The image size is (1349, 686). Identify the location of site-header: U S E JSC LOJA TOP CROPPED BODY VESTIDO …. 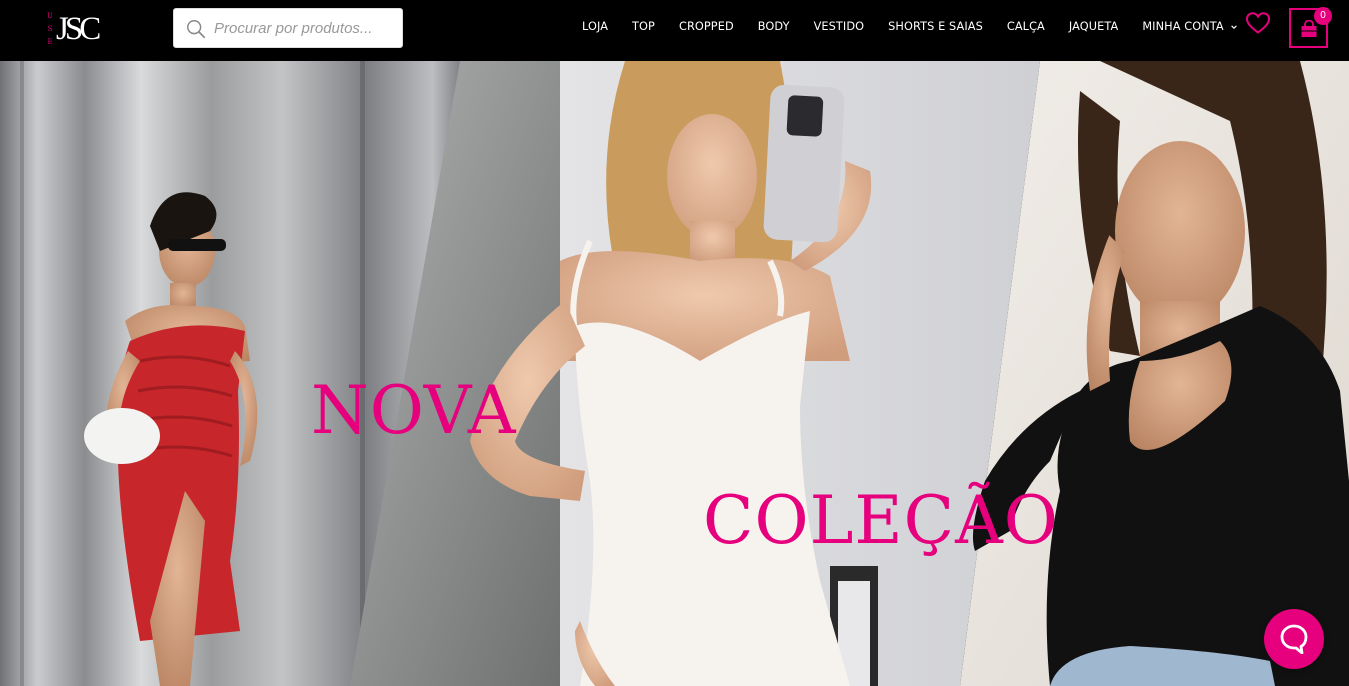
(674, 30).